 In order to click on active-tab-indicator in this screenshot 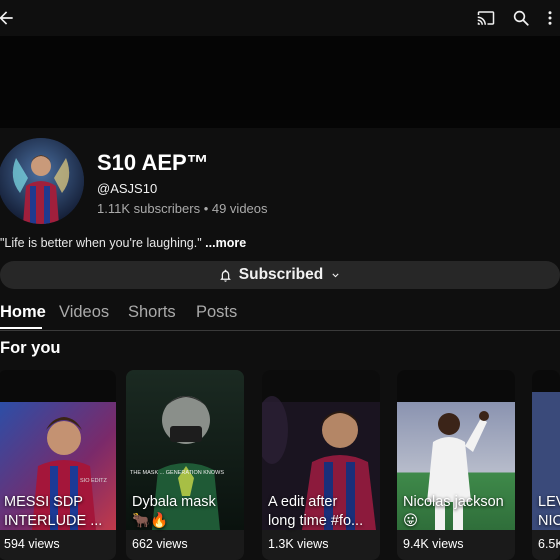, I will do `click(21, 328)`.